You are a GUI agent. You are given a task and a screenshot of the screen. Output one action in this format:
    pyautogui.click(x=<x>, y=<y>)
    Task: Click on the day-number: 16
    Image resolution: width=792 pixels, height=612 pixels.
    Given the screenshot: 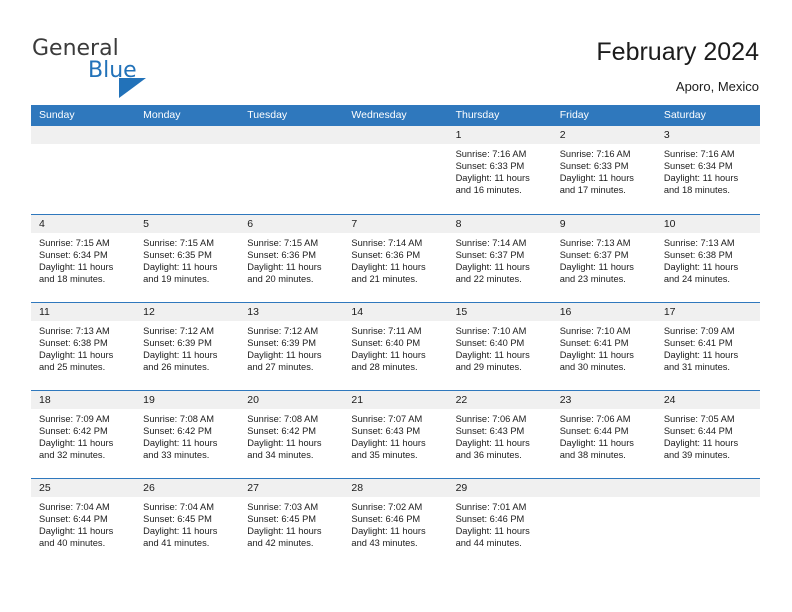 What is the action you would take?
    pyautogui.click(x=603, y=312)
    